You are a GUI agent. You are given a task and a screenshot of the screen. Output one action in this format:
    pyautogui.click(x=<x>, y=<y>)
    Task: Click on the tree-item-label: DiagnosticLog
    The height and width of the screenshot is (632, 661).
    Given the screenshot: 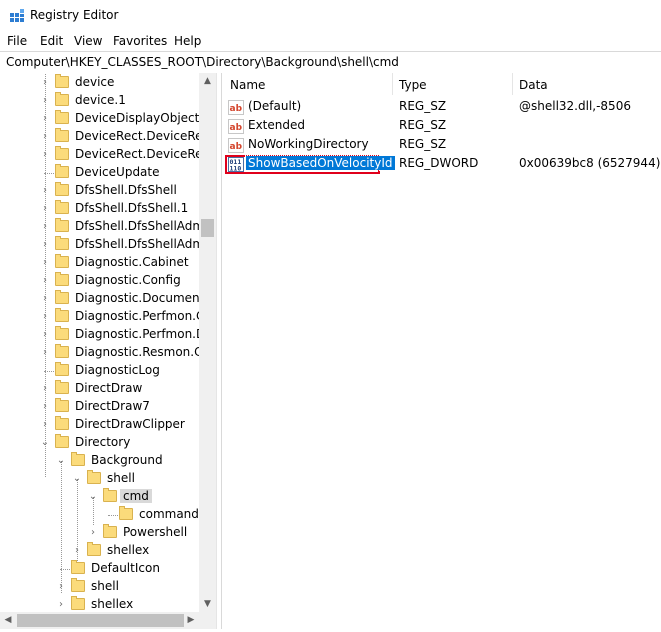 What is the action you would take?
    pyautogui.click(x=117, y=370)
    